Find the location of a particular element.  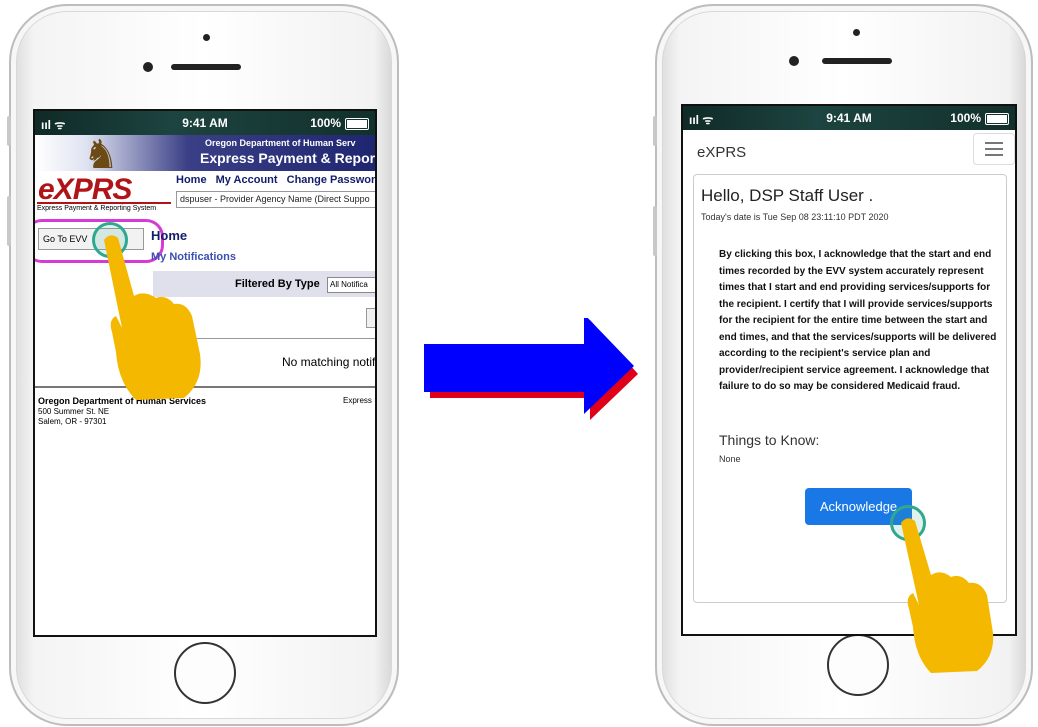

footer-right: Express is located at coordinates (357, 400).